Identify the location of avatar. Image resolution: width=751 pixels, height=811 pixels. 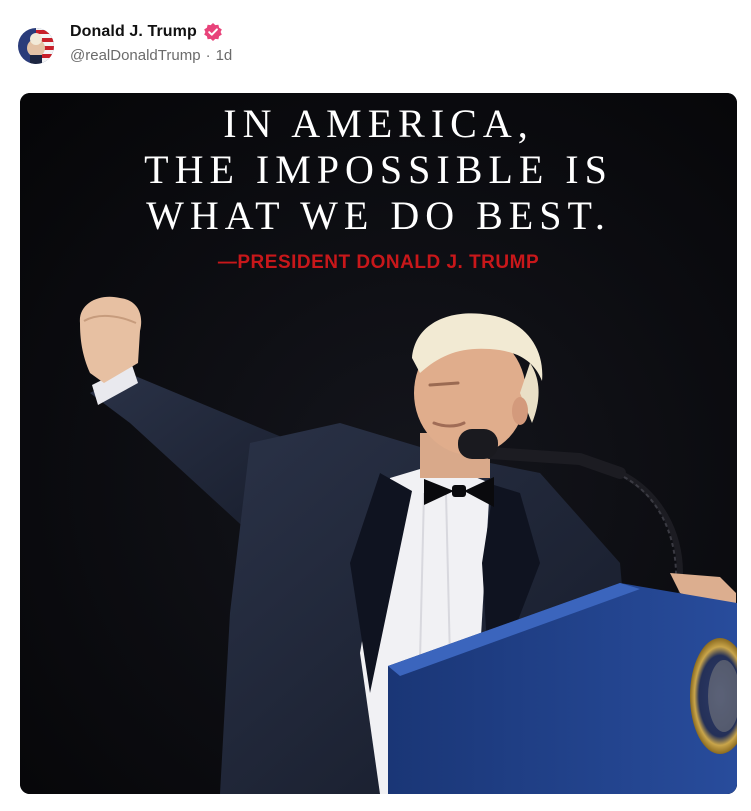
(36, 46).